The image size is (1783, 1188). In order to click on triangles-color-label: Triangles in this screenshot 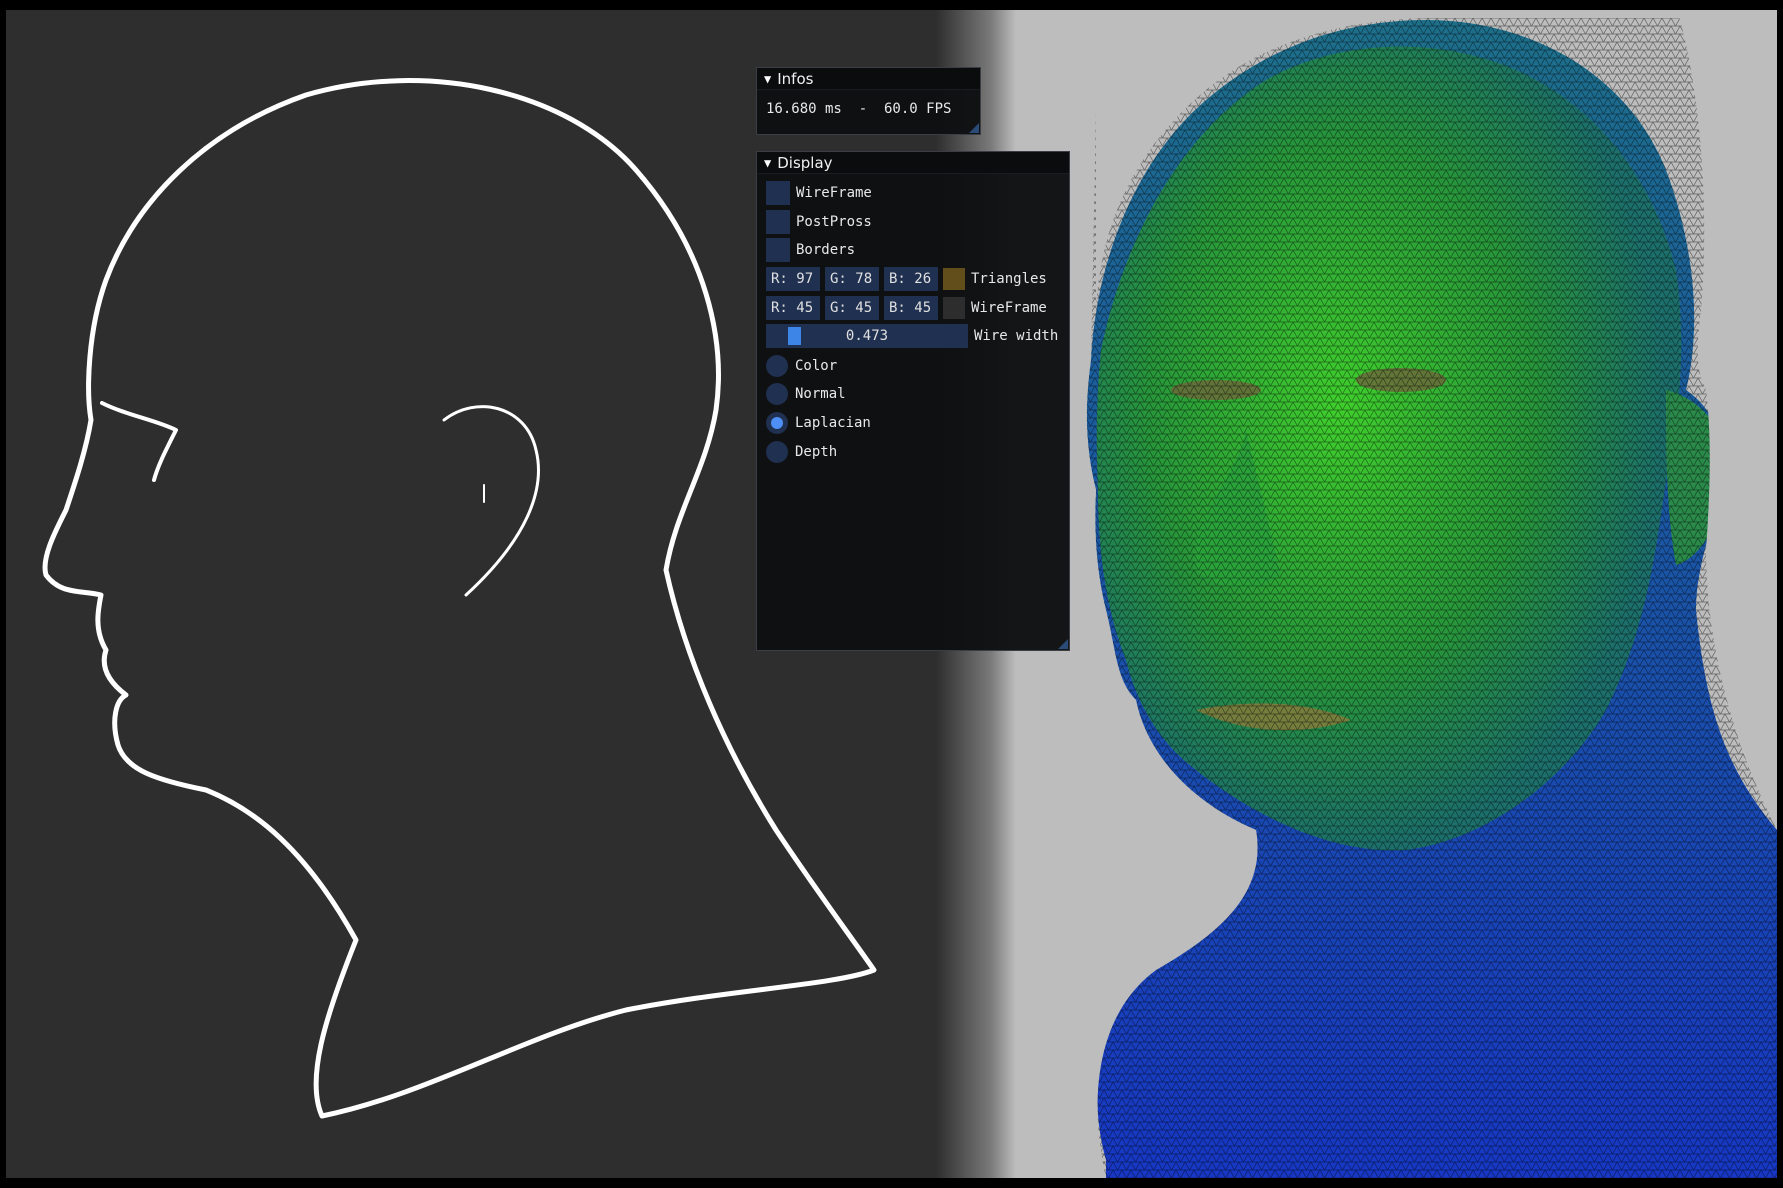, I will do `click(1009, 279)`.